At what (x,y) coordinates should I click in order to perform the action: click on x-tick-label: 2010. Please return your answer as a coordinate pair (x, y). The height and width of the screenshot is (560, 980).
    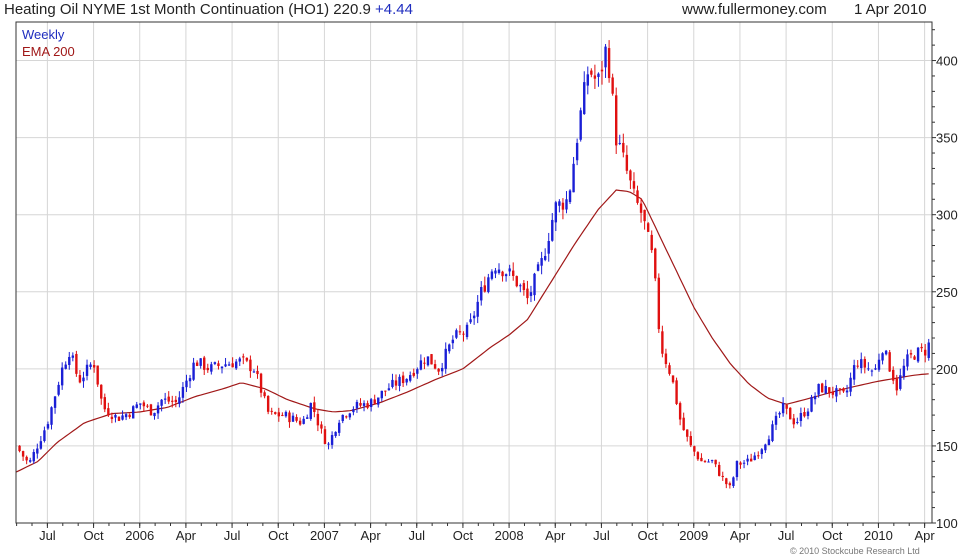
    Looking at the image, I should click on (878, 535).